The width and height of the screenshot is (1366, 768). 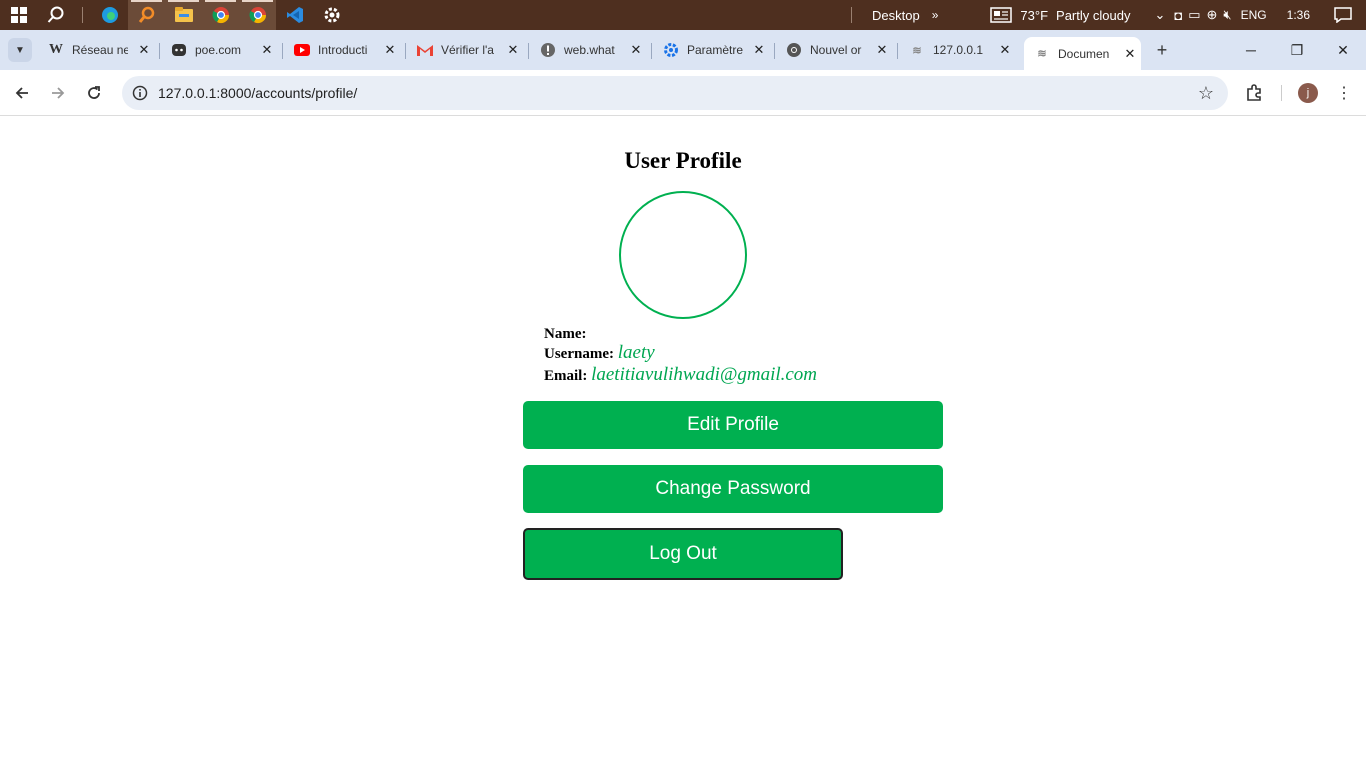 What do you see at coordinates (1159, 15) in the screenshot?
I see `chevron-down-icon: ⌄` at bounding box center [1159, 15].